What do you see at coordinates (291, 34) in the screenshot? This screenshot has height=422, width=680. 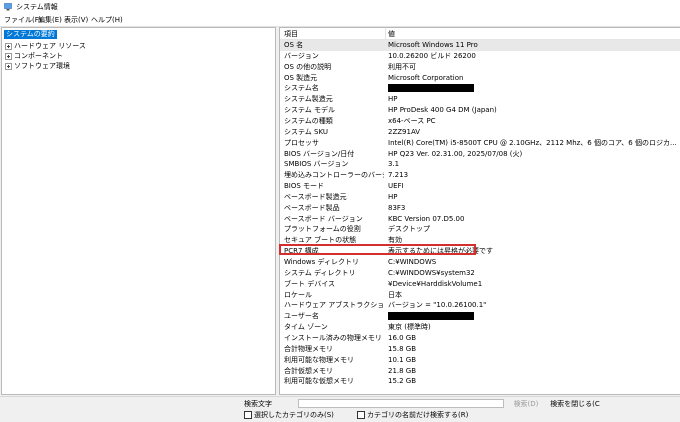 I see `column-header-item: 項目` at bounding box center [291, 34].